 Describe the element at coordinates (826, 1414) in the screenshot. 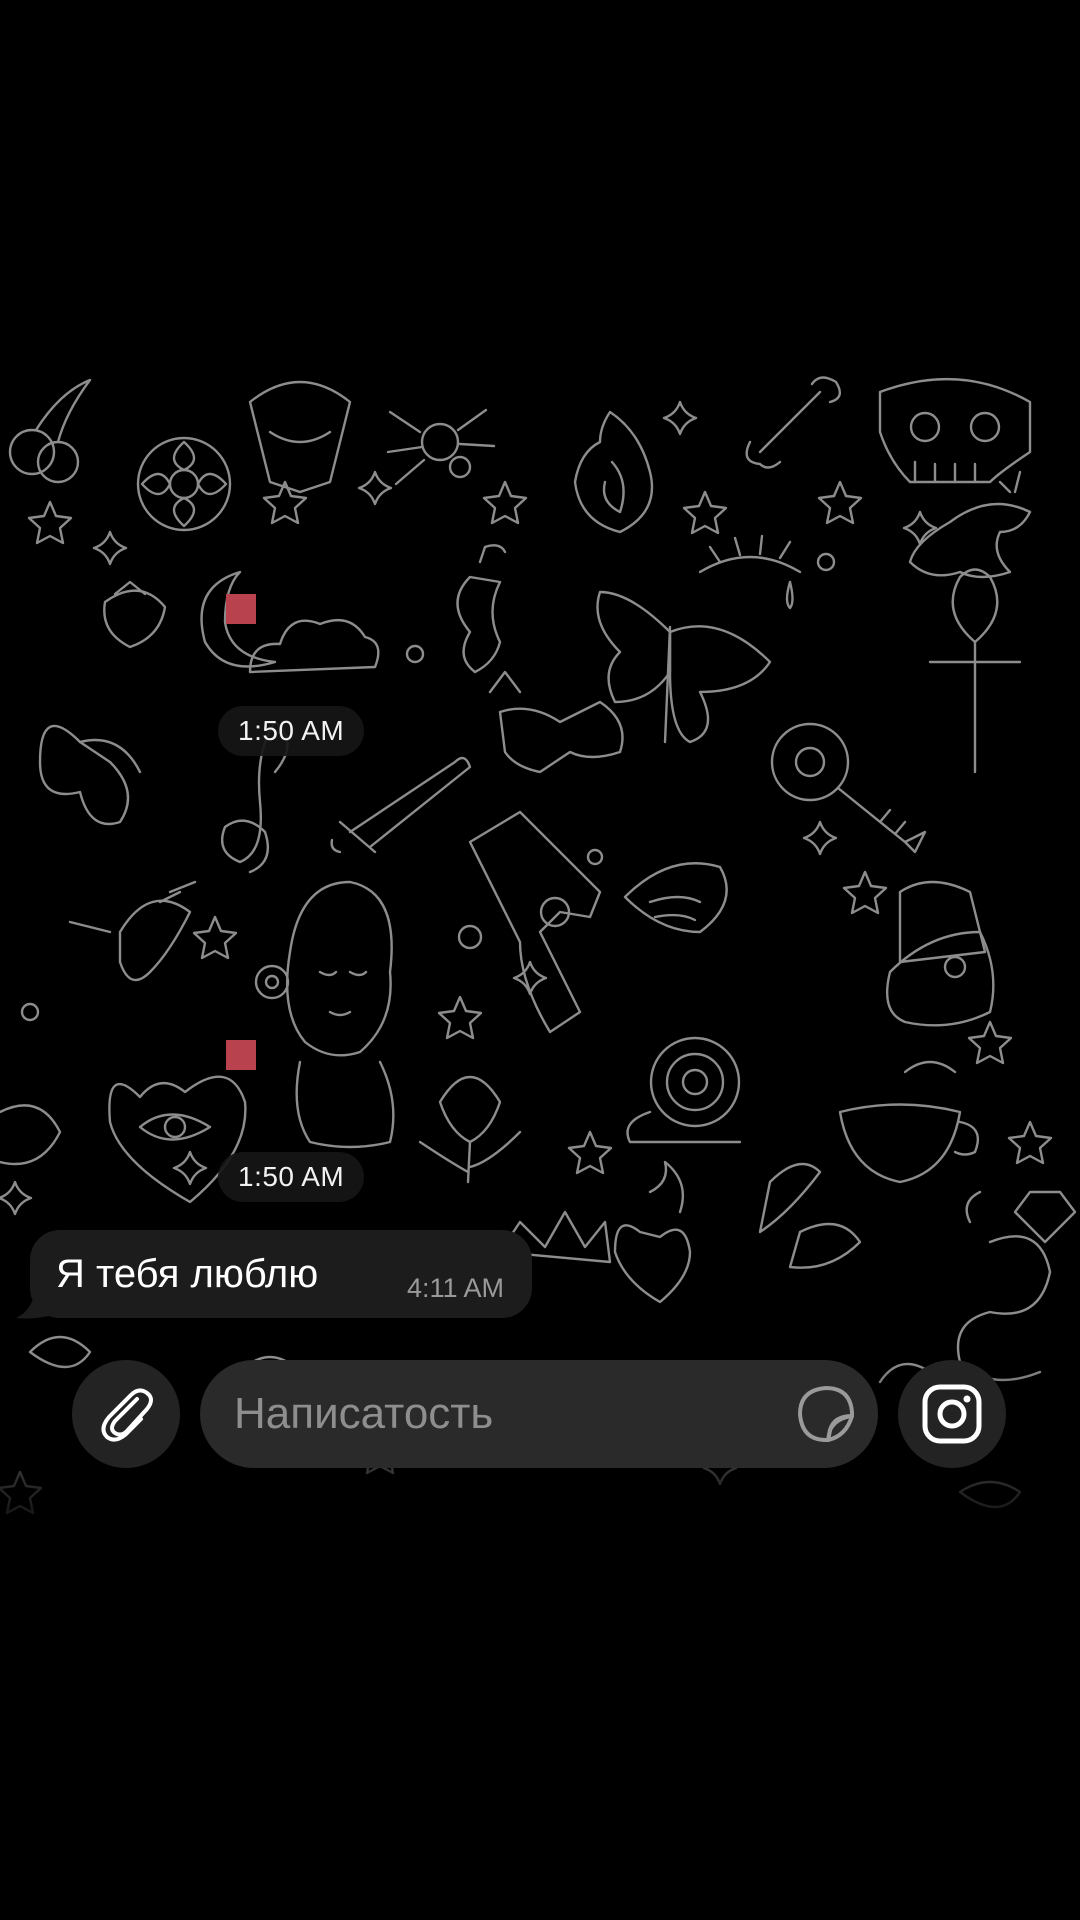

I see `sticker-icon` at that location.